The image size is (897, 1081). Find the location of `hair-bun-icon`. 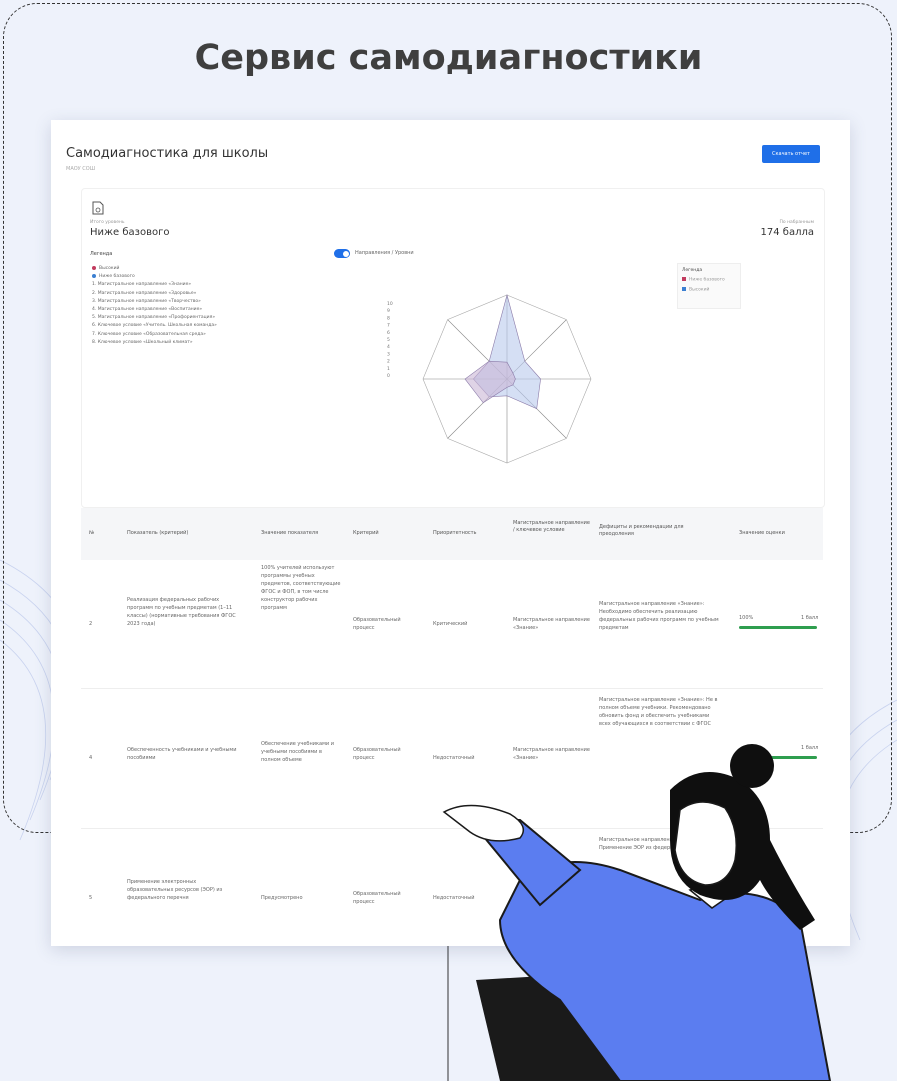

hair-bun-icon is located at coordinates (752, 766).